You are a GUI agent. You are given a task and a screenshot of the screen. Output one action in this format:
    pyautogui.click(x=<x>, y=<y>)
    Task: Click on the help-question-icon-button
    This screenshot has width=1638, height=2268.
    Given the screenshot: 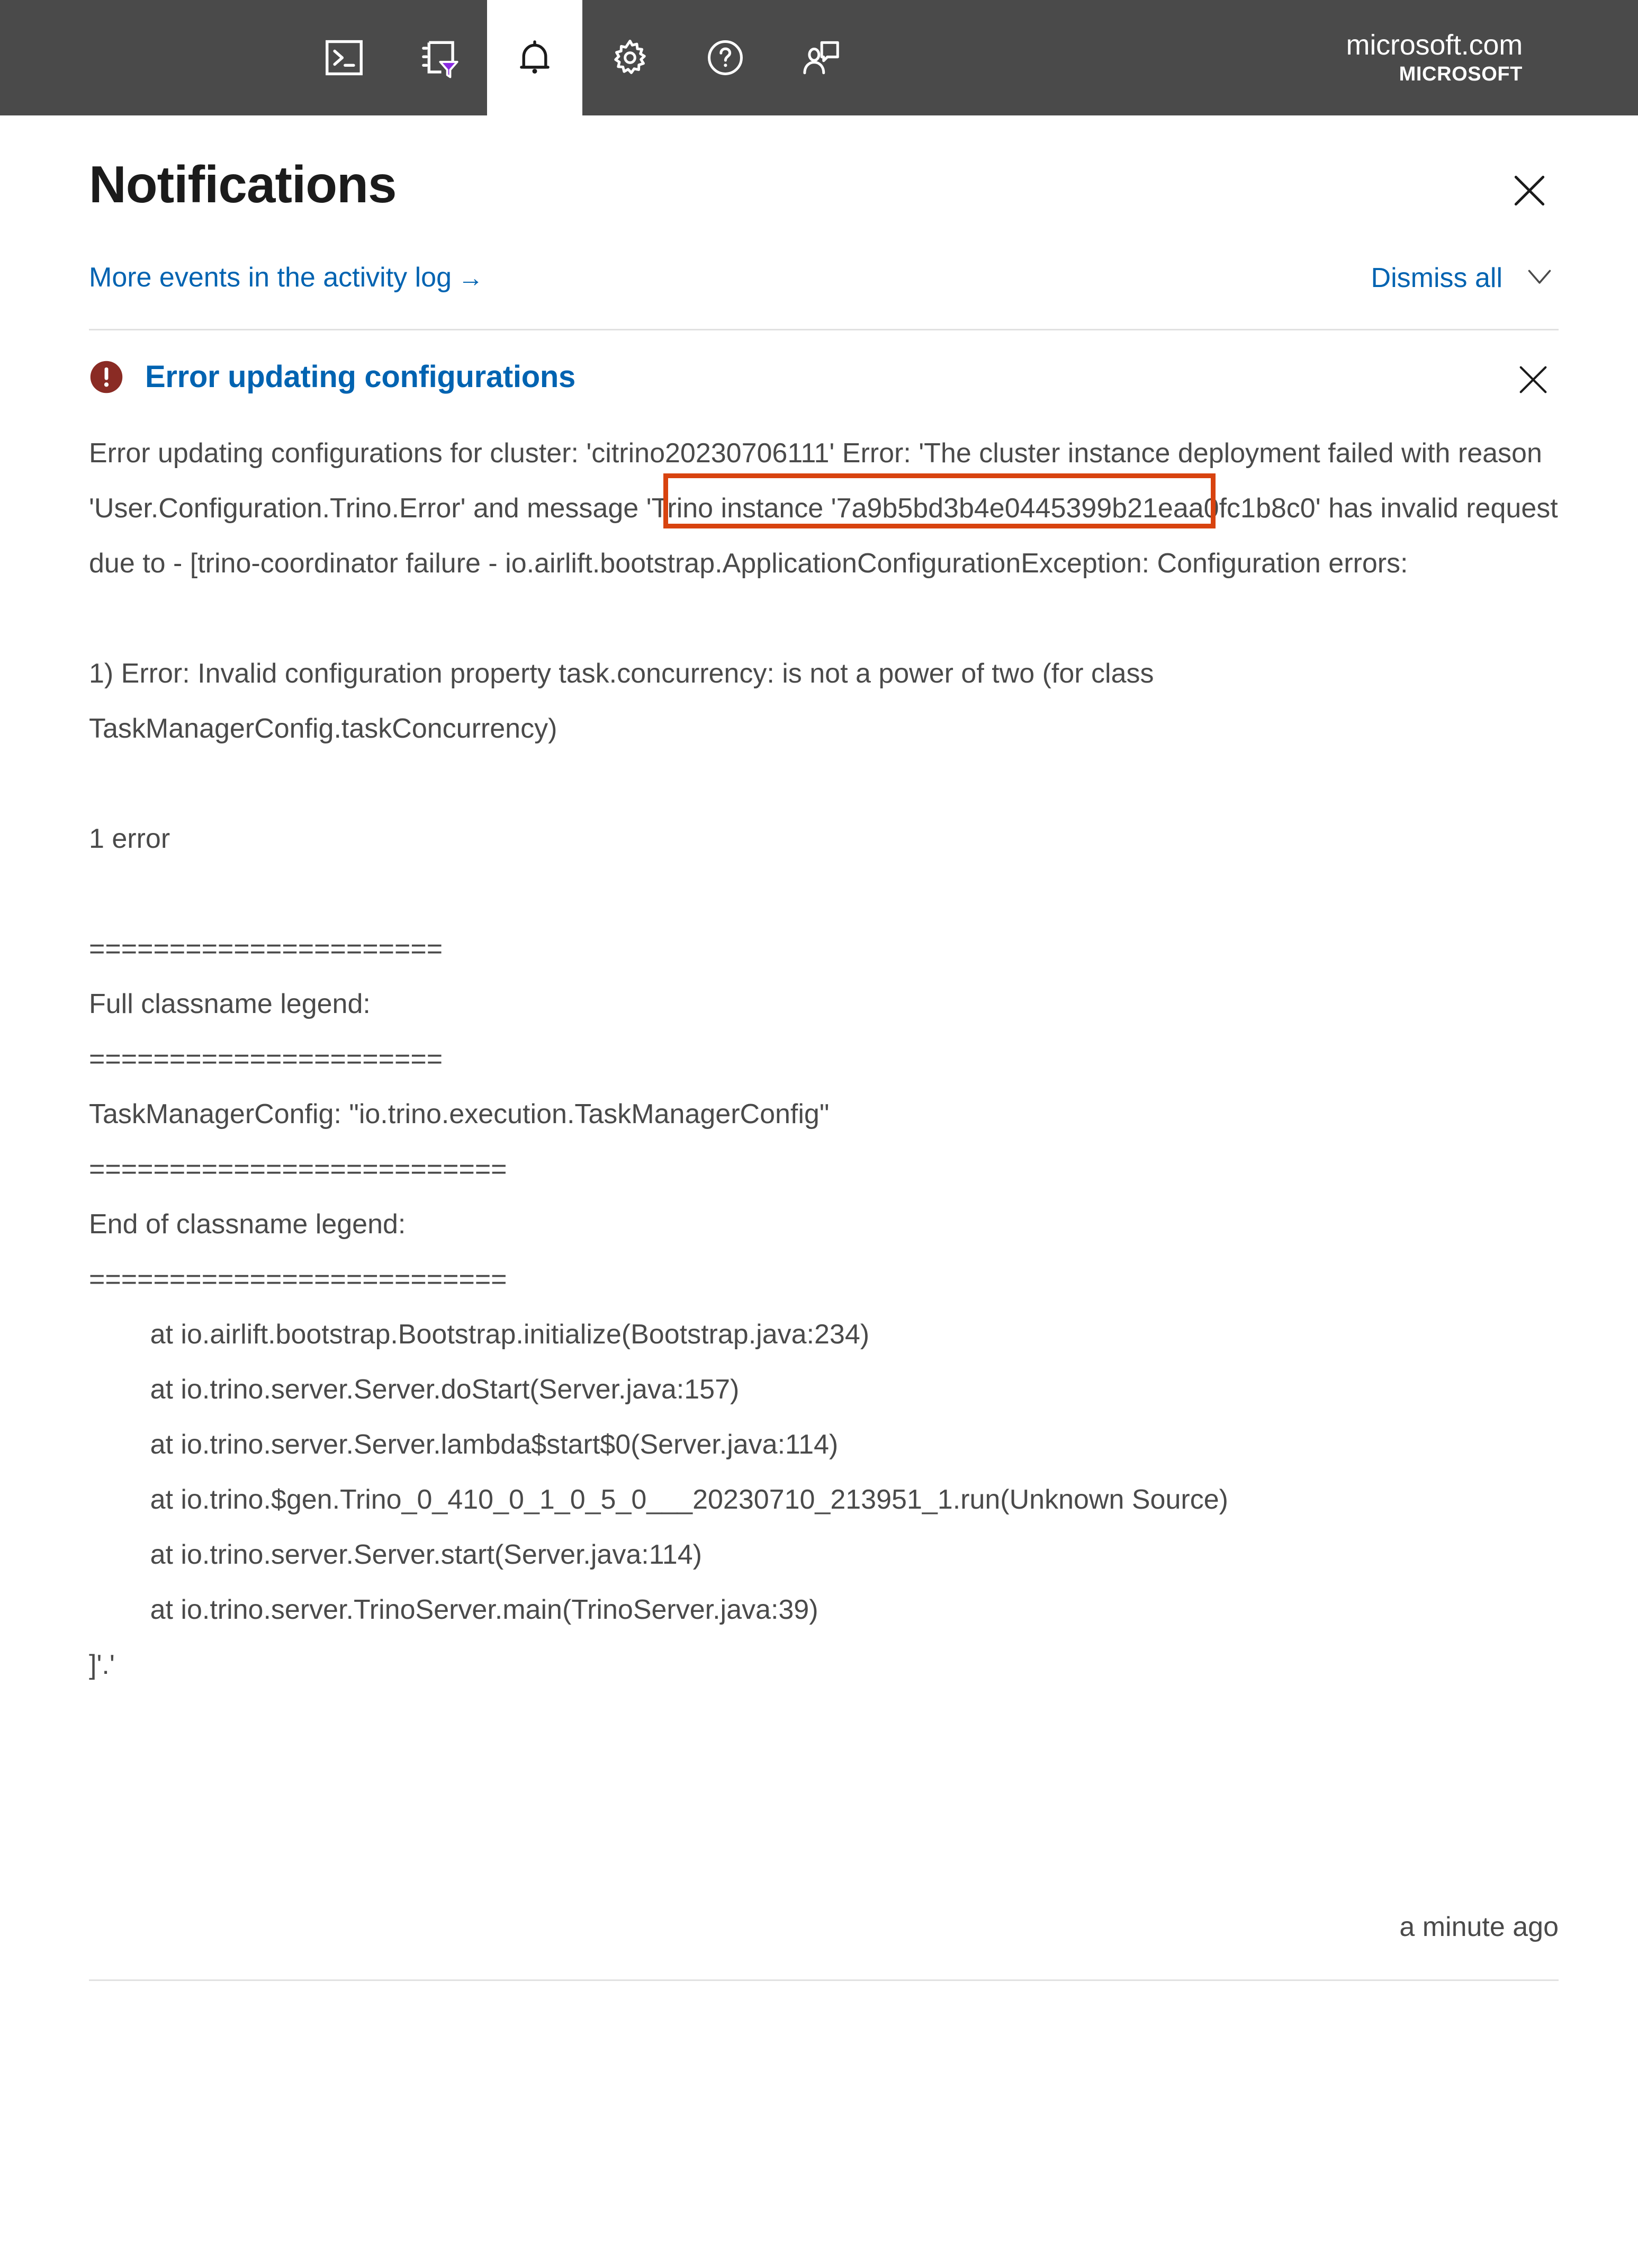 What is the action you would take?
    pyautogui.click(x=725, y=57)
    